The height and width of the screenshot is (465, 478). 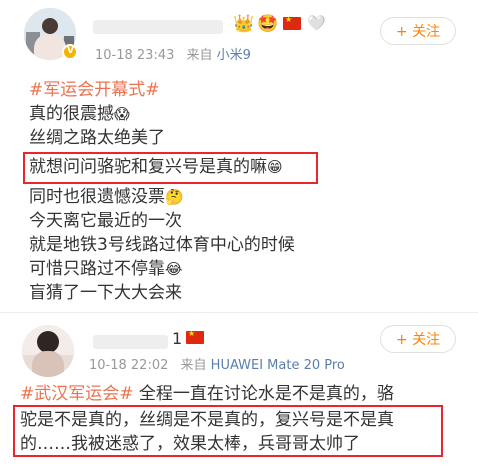 I want to click on post-meta: 10-18 22:02 来自 HUAWEI Mate 20 Pro, so click(x=217, y=363).